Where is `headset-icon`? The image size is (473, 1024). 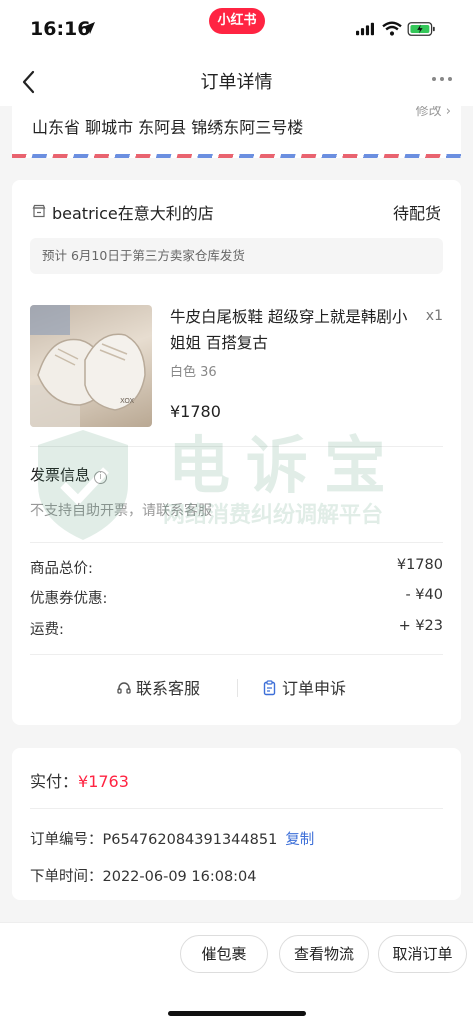
headset-icon is located at coordinates (124, 688).